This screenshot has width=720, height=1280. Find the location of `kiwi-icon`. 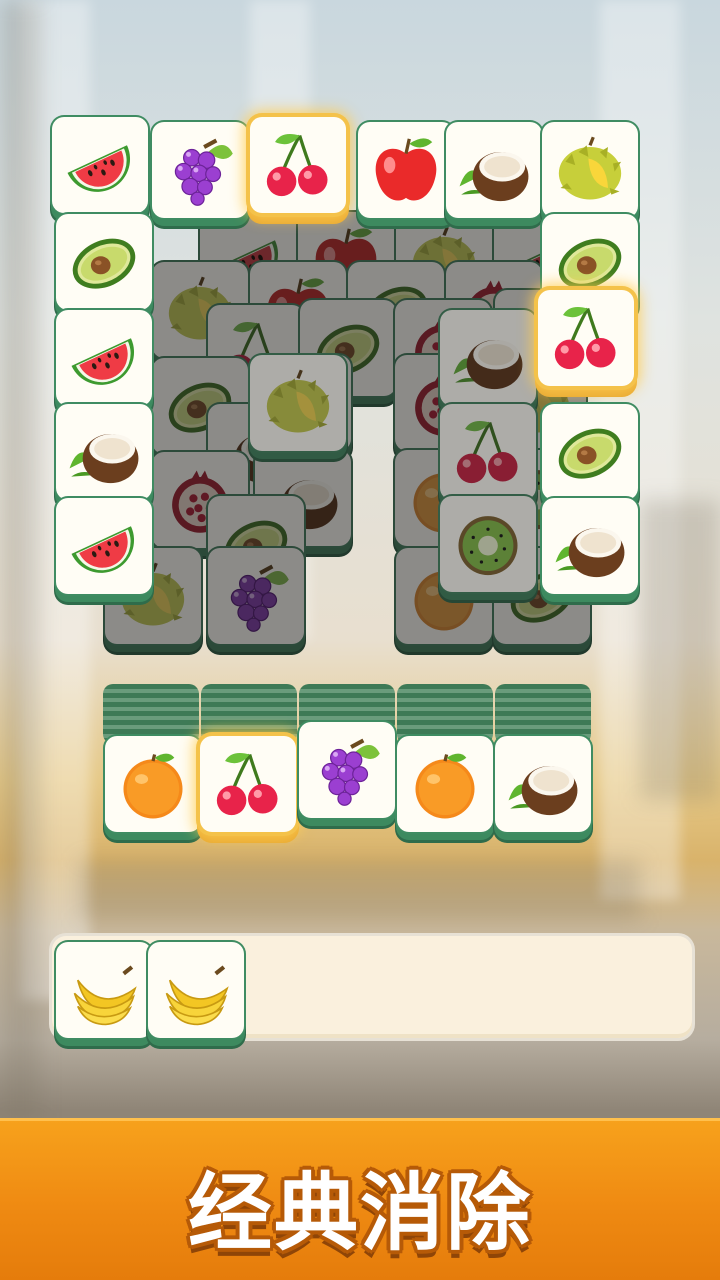

kiwi-icon is located at coordinates (488, 544).